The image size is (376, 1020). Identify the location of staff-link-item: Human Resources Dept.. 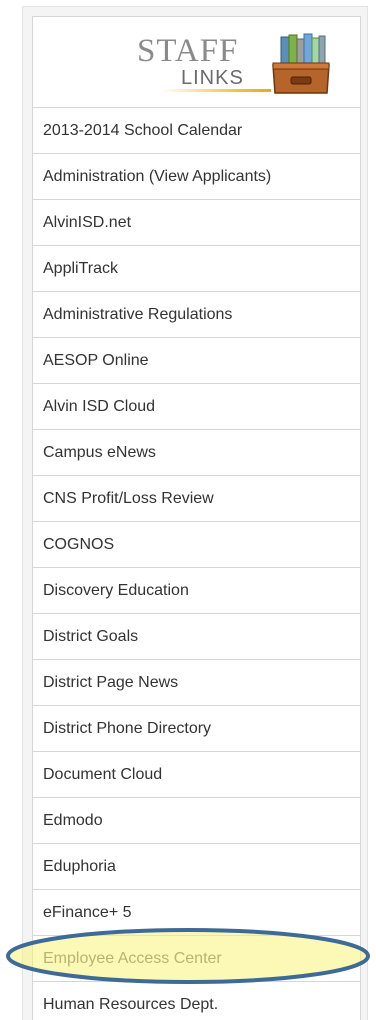
(196, 1001).